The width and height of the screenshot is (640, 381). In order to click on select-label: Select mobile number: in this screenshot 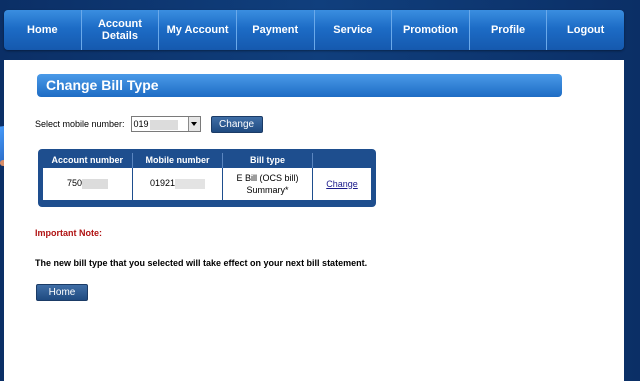, I will do `click(80, 124)`.